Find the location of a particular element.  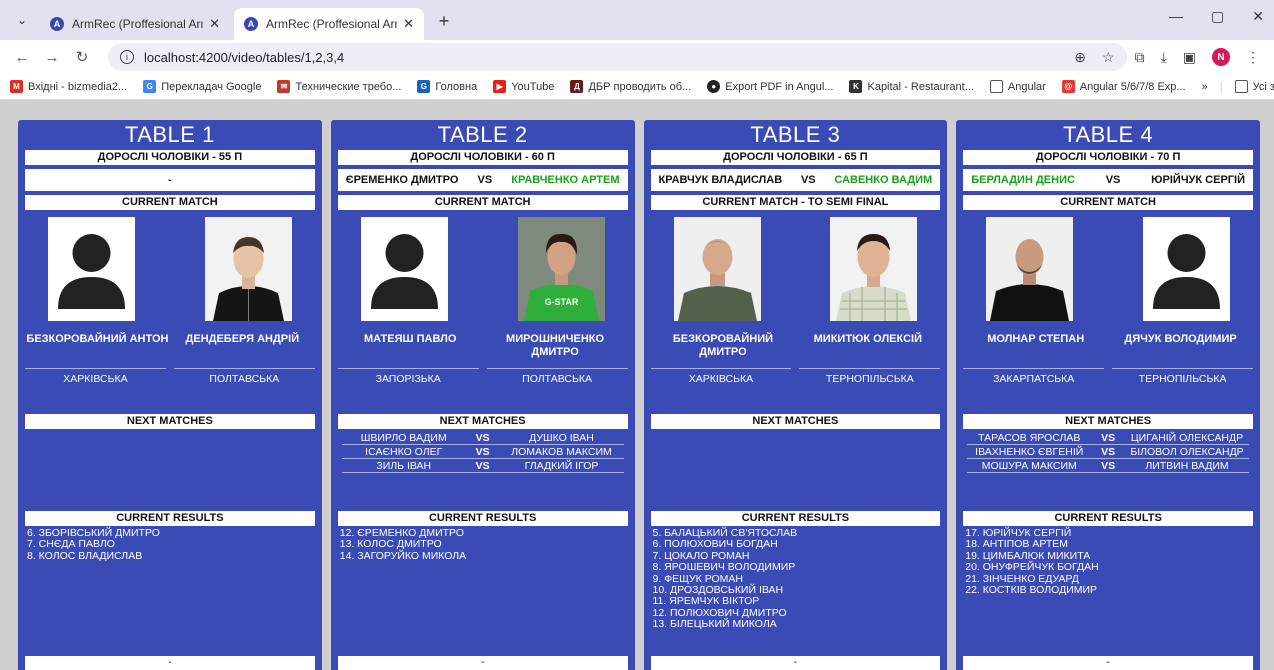

svg-text: G-STAR is located at coordinates (561, 302).